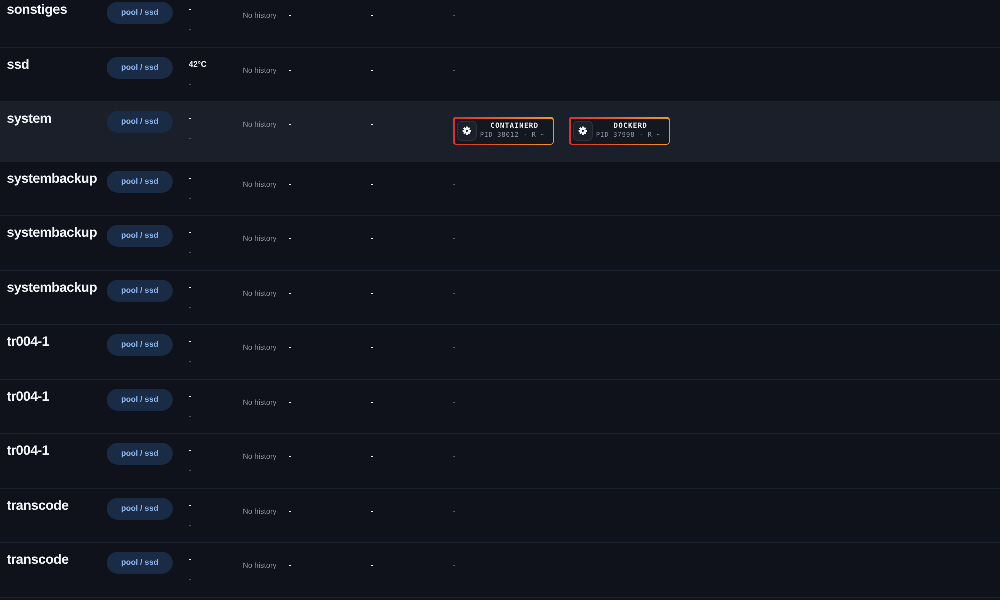 This screenshot has width=1000, height=600. Describe the element at coordinates (37, 10) in the screenshot. I see `row-title: sonstiges` at that location.